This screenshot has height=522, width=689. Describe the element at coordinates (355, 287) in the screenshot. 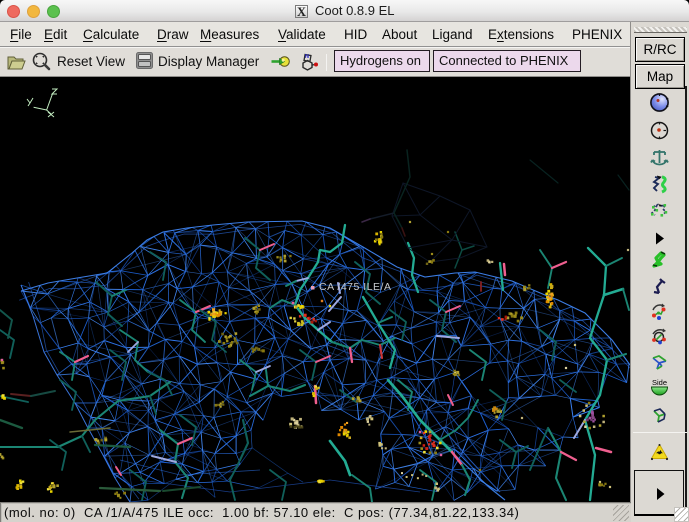

I see `svg-text: CA /475 ILE/A` at that location.